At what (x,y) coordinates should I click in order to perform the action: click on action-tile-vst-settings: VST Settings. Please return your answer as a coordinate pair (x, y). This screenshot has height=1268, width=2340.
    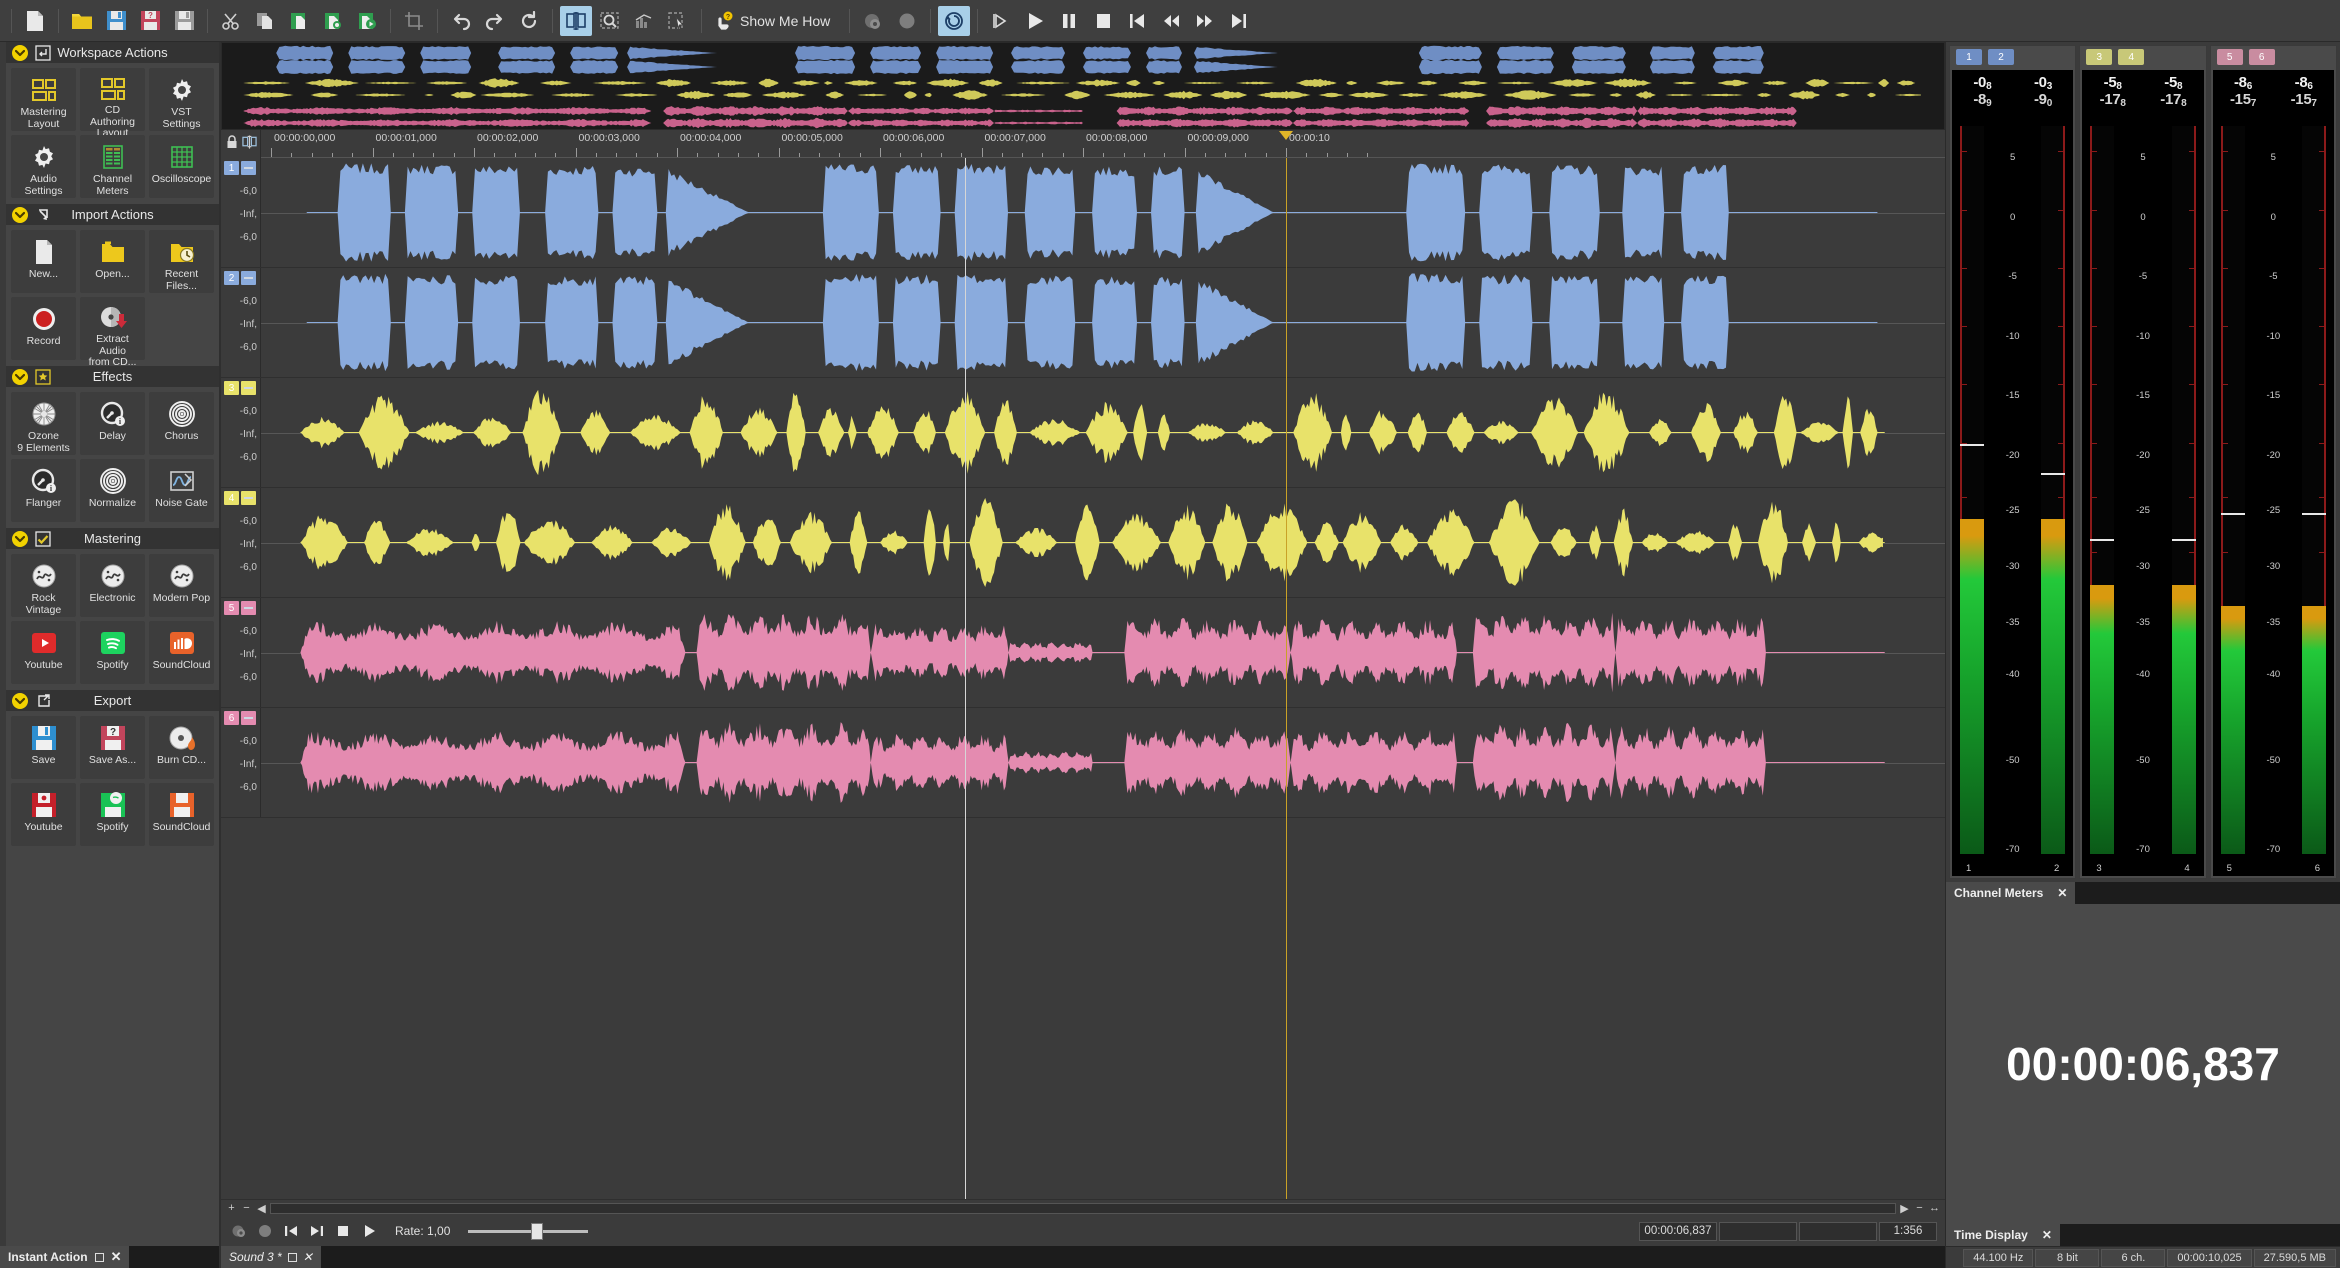
    Looking at the image, I should click on (181, 99).